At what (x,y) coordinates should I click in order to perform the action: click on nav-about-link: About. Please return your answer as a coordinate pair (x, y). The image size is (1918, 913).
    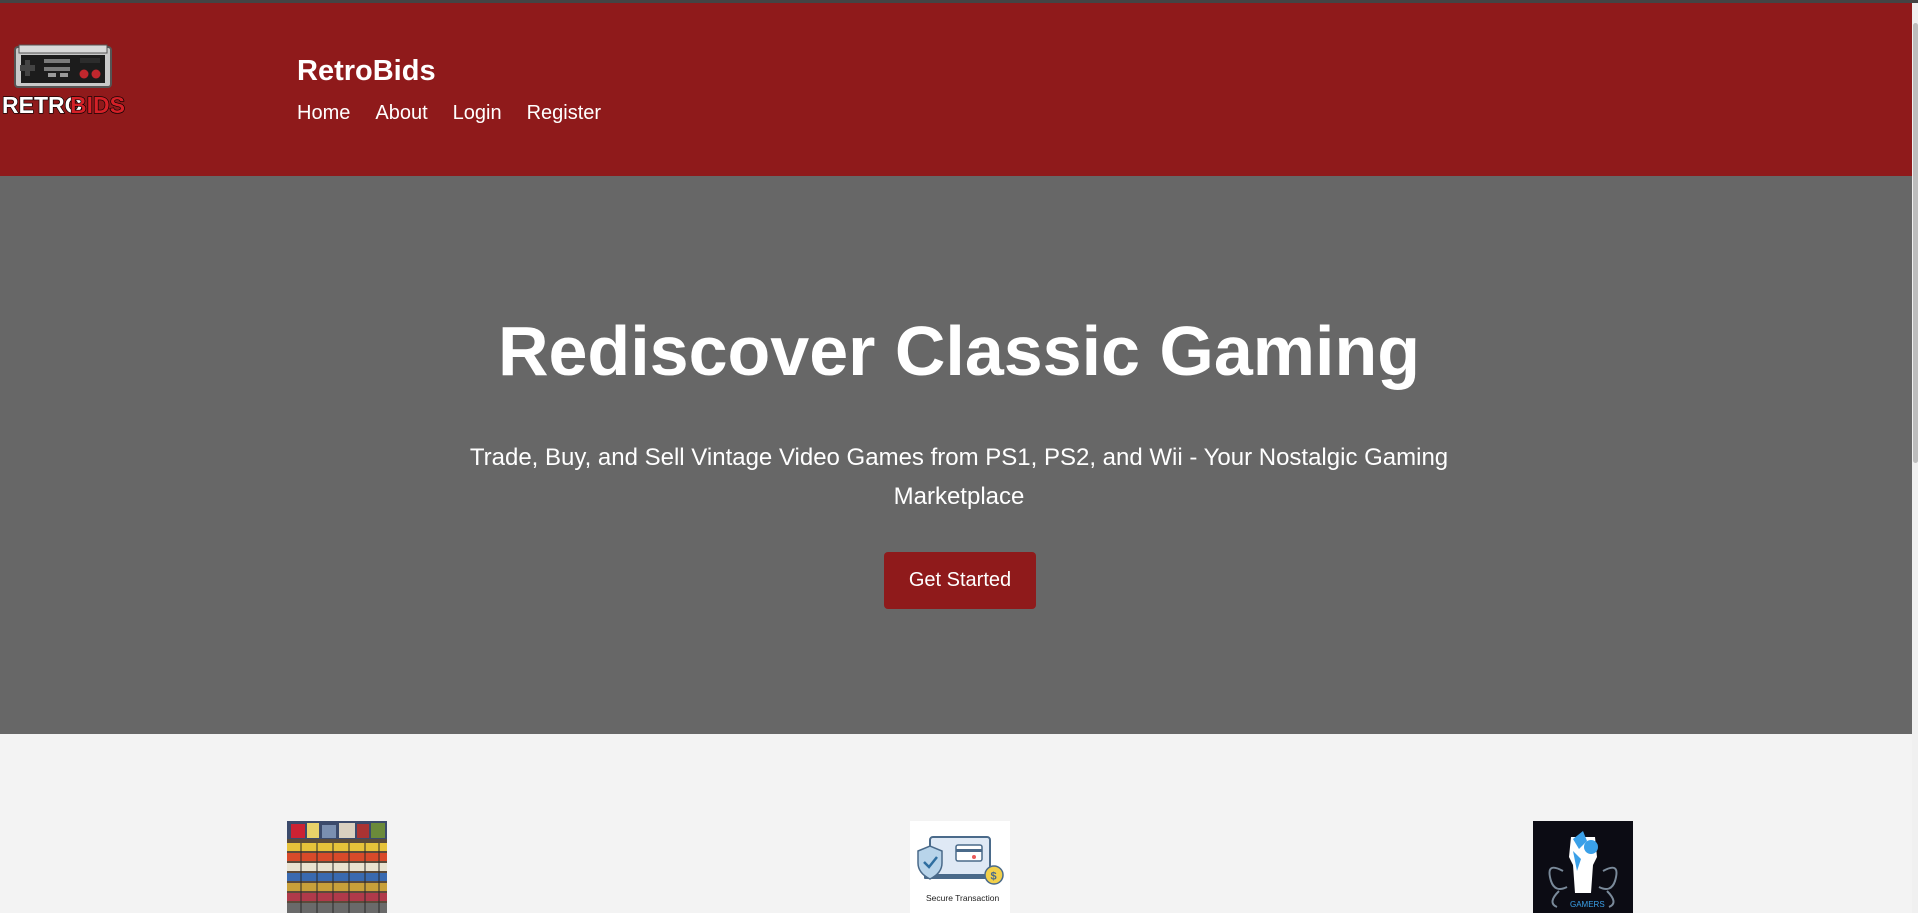
    Looking at the image, I should click on (401, 113).